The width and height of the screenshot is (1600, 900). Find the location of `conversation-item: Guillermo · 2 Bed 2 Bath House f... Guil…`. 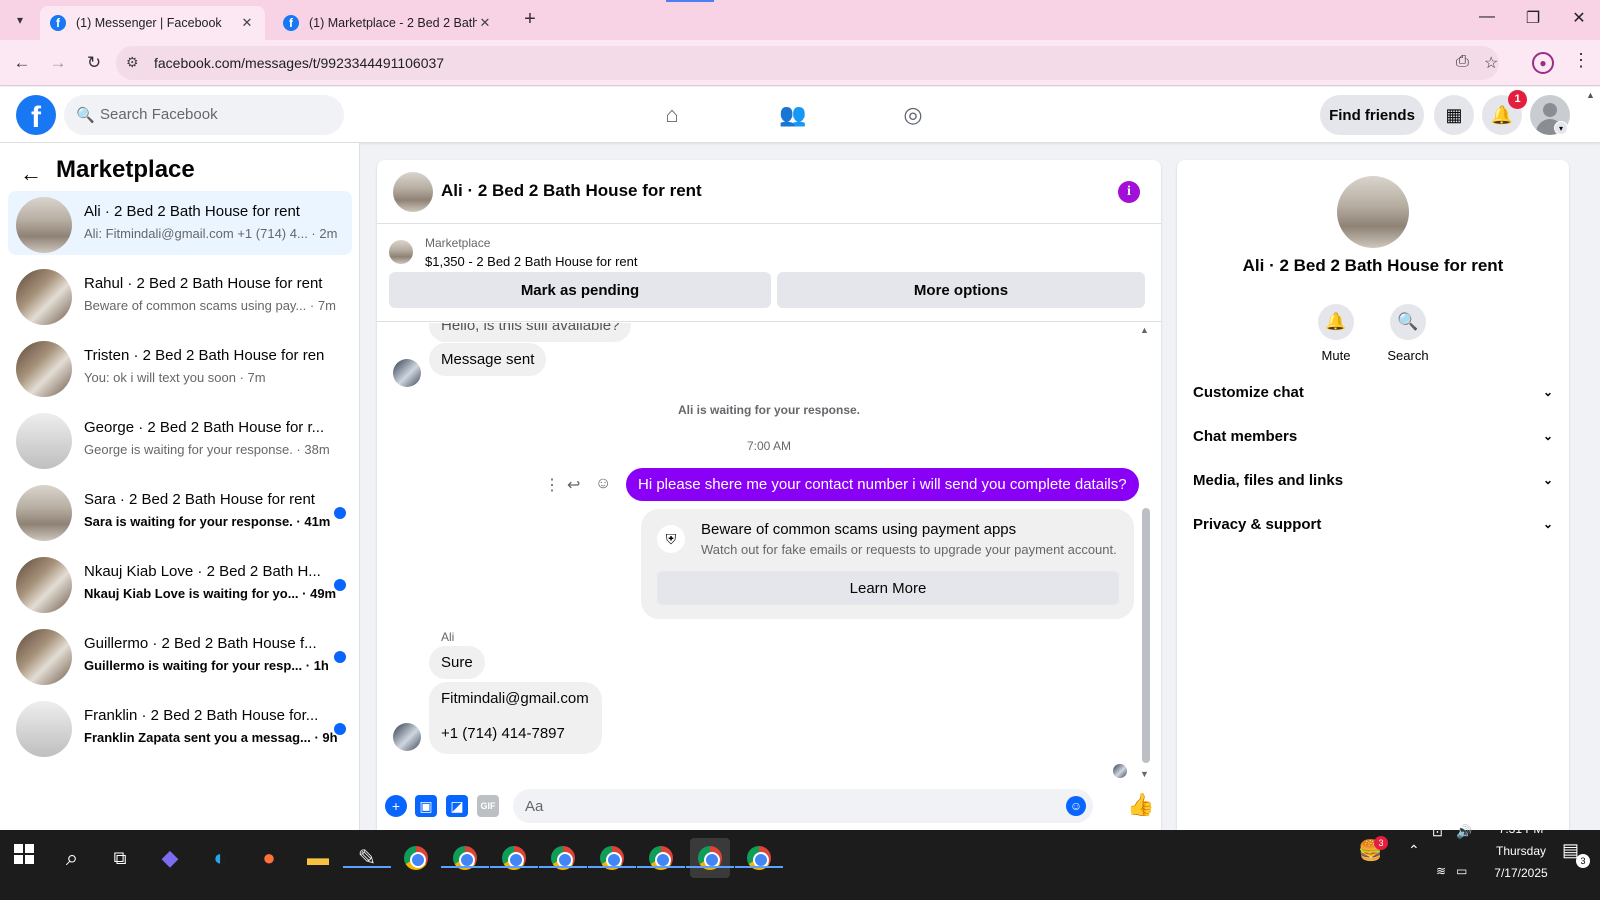

conversation-item: Guillermo · 2 Bed 2 Bath House f... Guil… is located at coordinates (180, 655).